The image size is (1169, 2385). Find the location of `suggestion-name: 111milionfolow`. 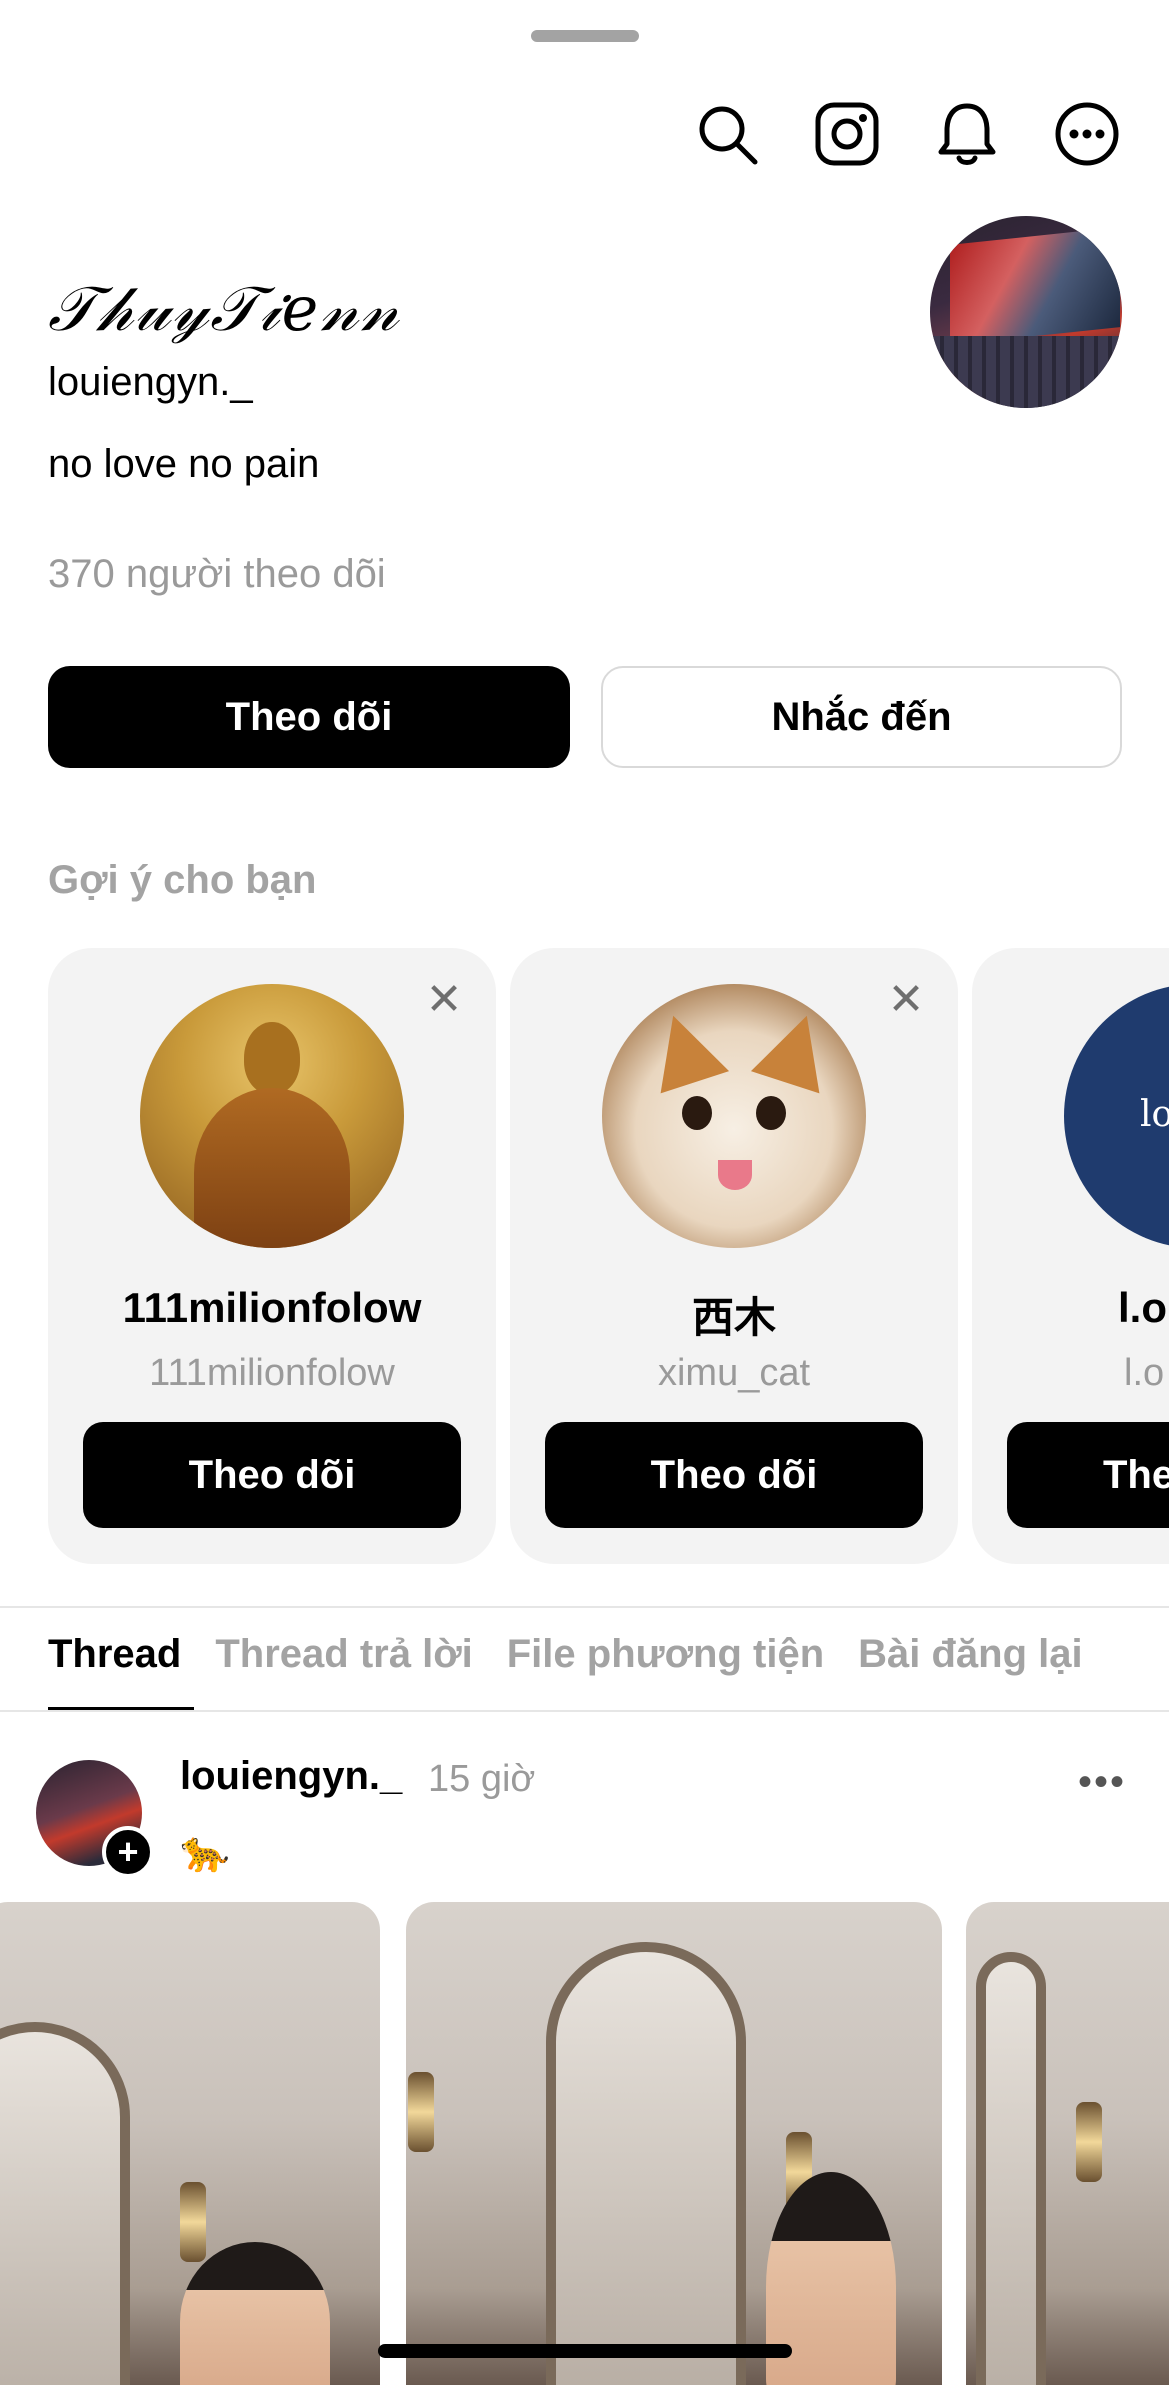

suggestion-name: 111milionfolow is located at coordinates (272, 1307).